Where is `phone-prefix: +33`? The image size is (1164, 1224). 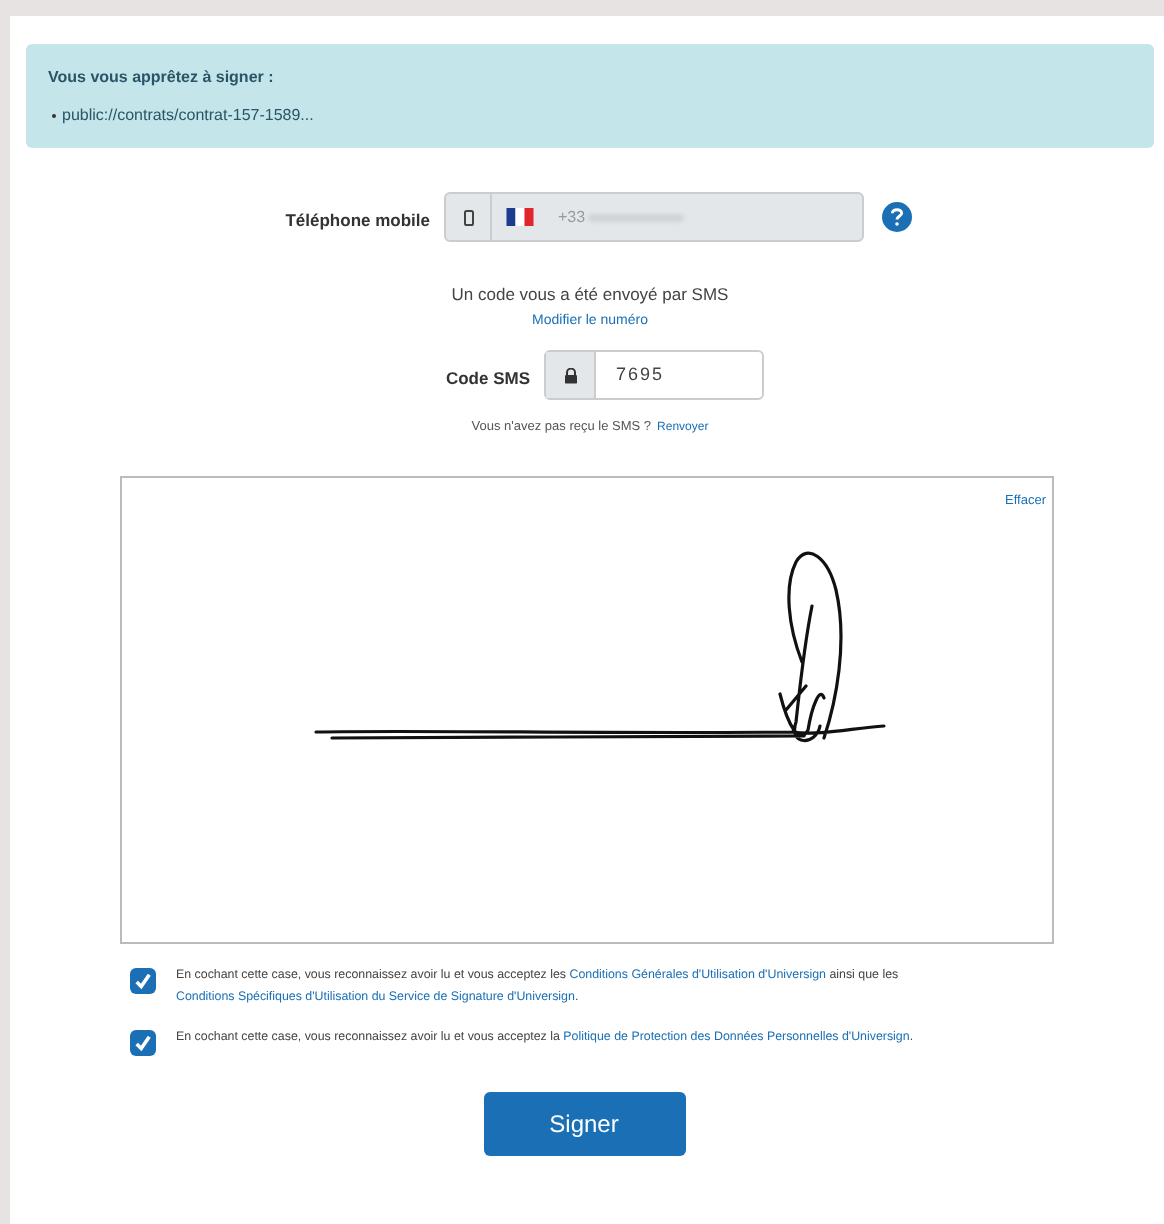
phone-prefix: +33 is located at coordinates (572, 217).